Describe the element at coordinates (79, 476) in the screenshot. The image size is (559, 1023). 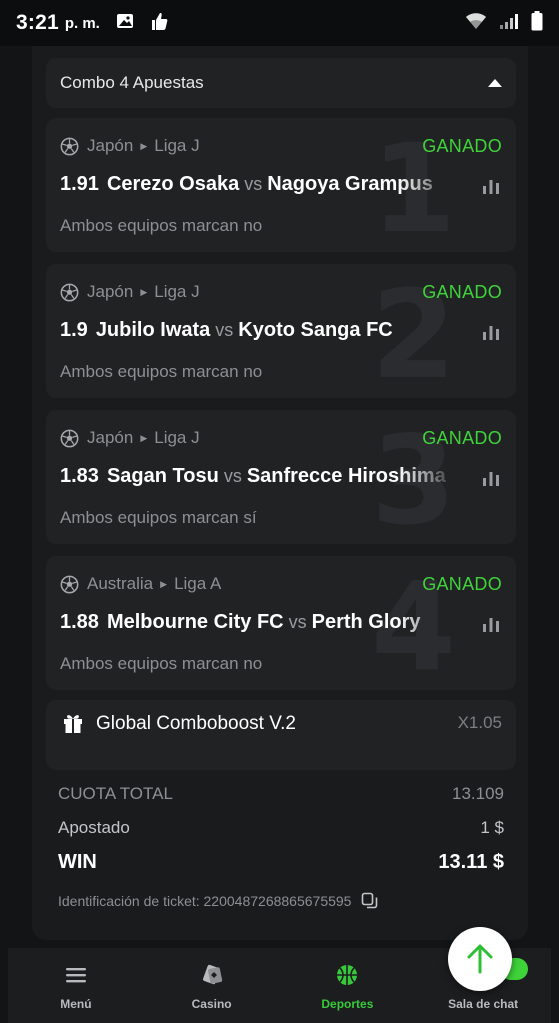
I see `bet-odds: 1.83` at that location.